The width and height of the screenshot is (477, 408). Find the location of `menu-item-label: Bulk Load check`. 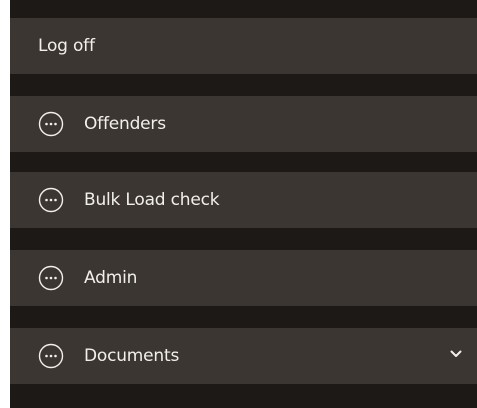

menu-item-label: Bulk Load check is located at coordinates (152, 200).